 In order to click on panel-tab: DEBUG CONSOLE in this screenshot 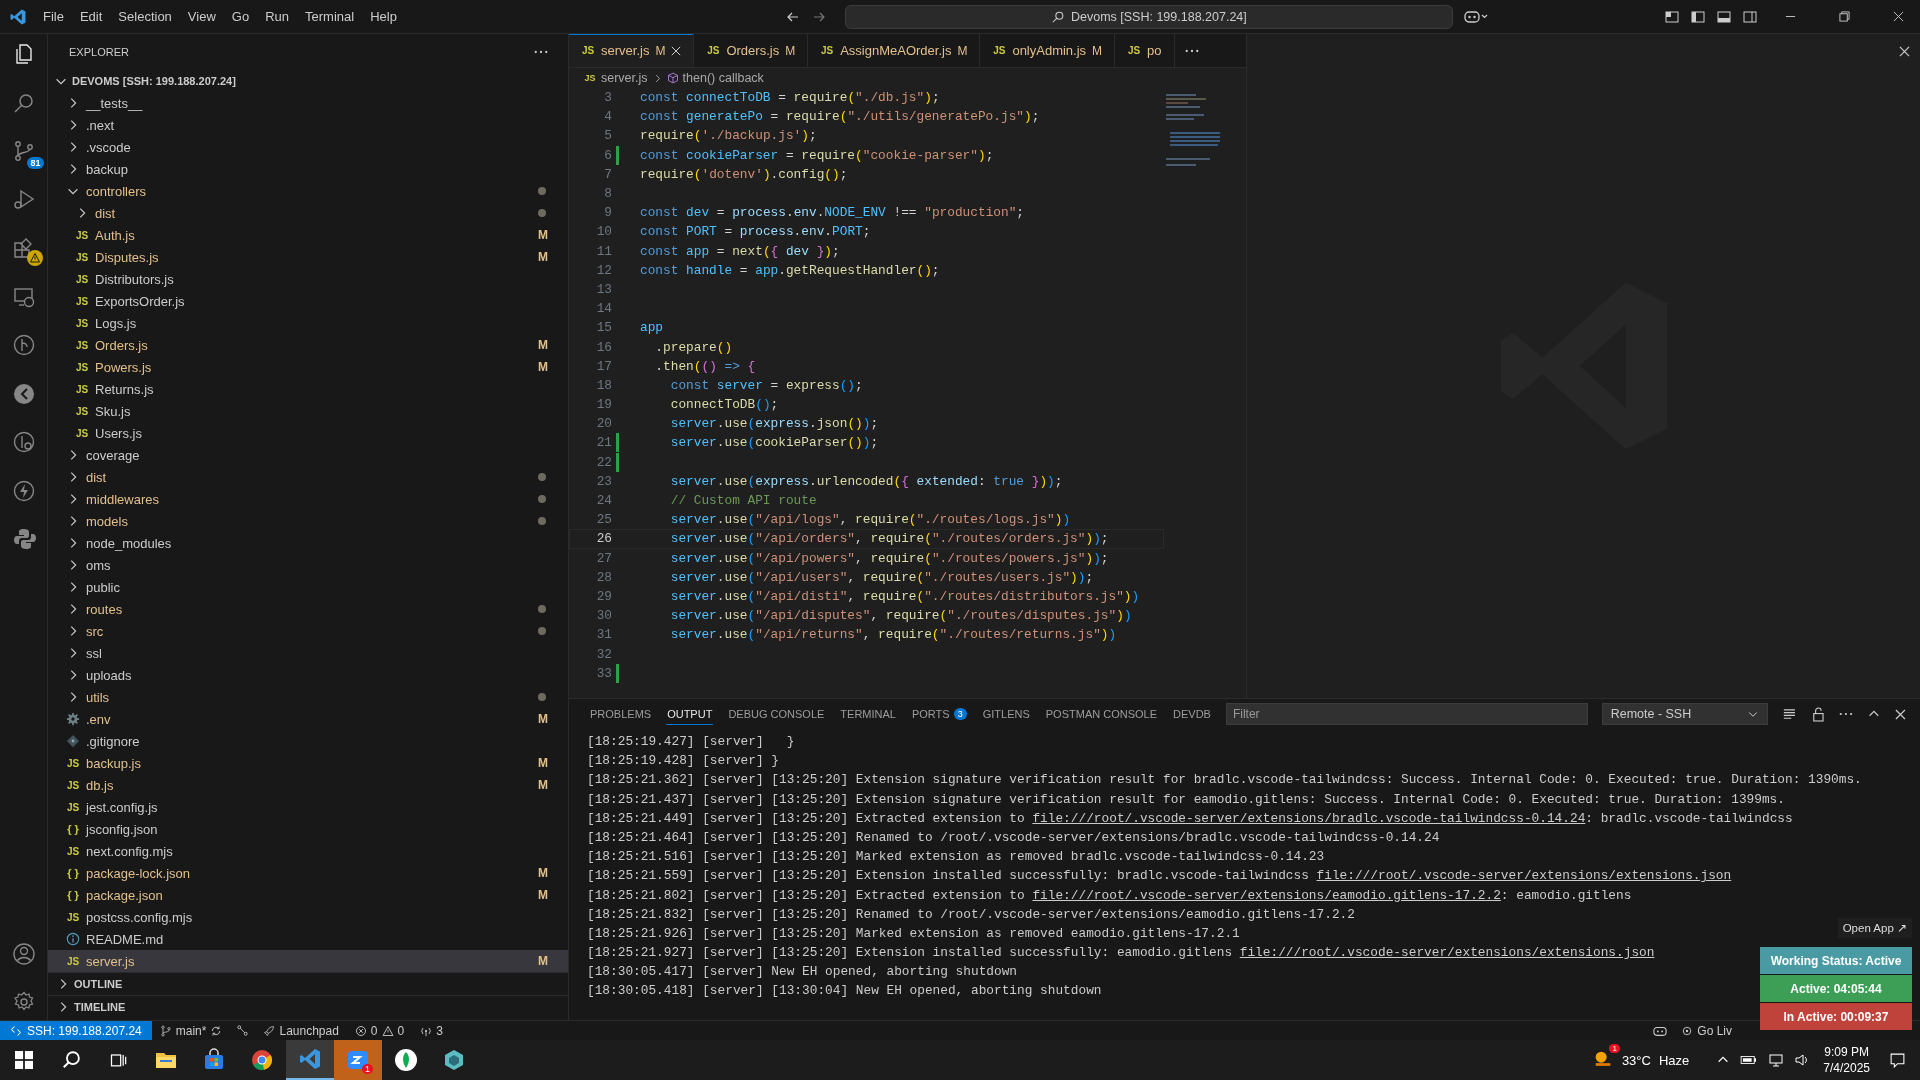, I will do `click(776, 714)`.